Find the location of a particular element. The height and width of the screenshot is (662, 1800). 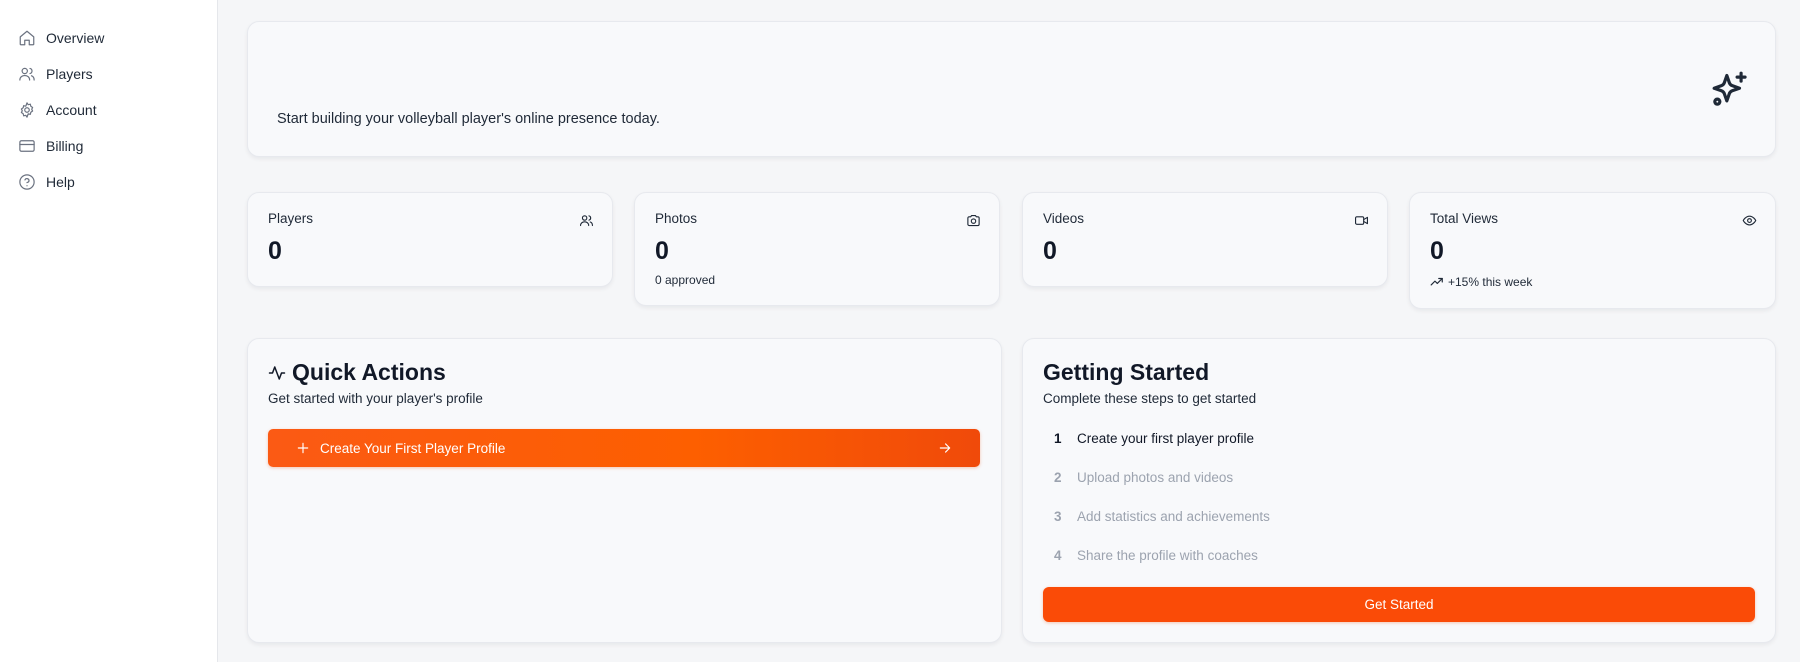

eye-icon is located at coordinates (1749, 220).